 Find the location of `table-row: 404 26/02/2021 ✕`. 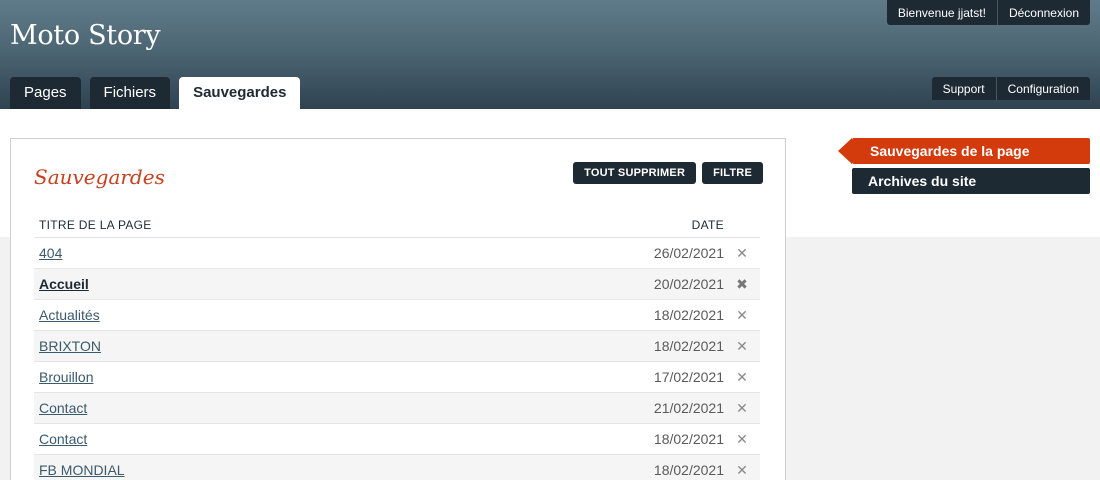

table-row: 404 26/02/2021 ✕ is located at coordinates (397, 253).